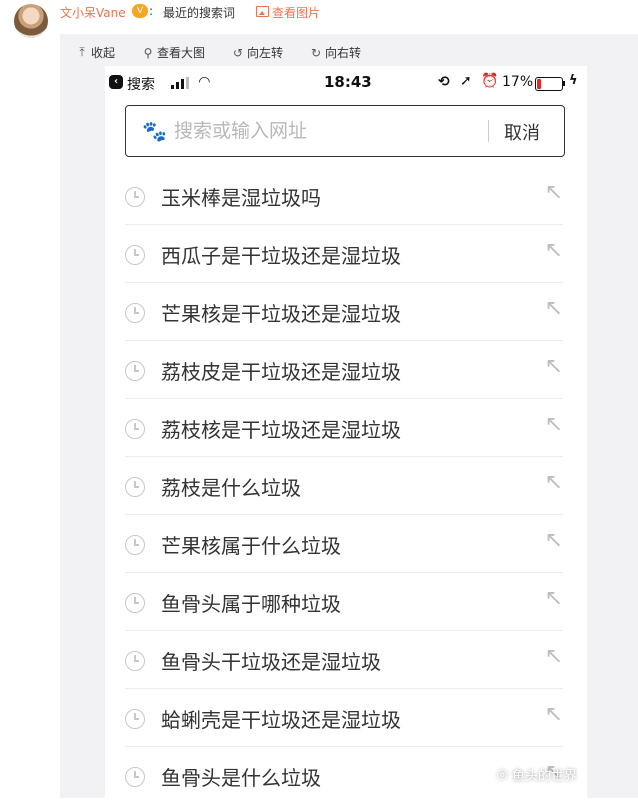  Describe the element at coordinates (204, 82) in the screenshot. I see `wifi-icon: ◠` at that location.